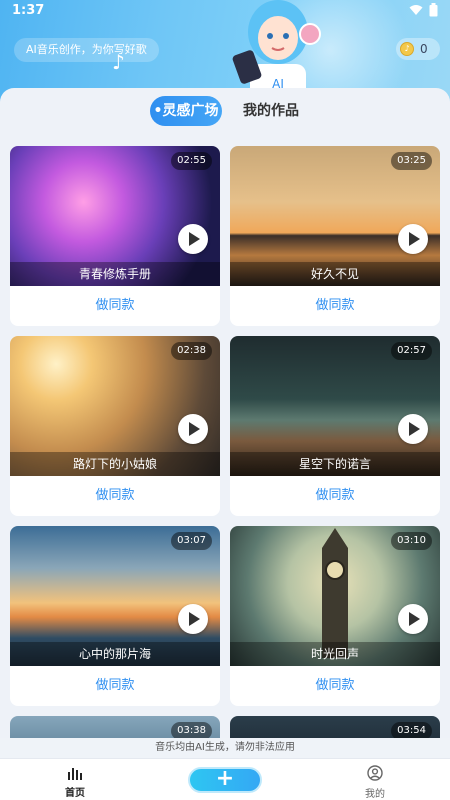  Describe the element at coordinates (86, 50) in the screenshot. I see `slogan-label: AI音乐创作，为你写好歌` at that location.